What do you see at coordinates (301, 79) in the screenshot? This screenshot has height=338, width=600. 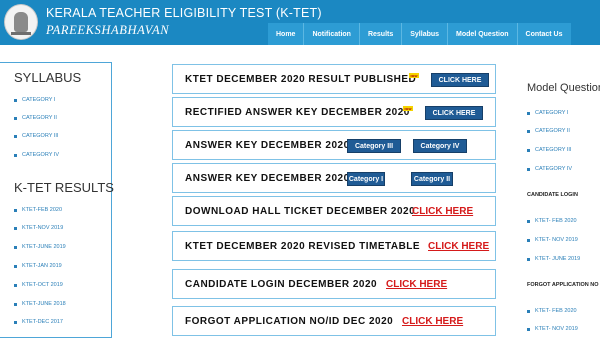 I see `row-label: KTET DECEMBER 2020 RESULT PUBLISHED` at bounding box center [301, 79].